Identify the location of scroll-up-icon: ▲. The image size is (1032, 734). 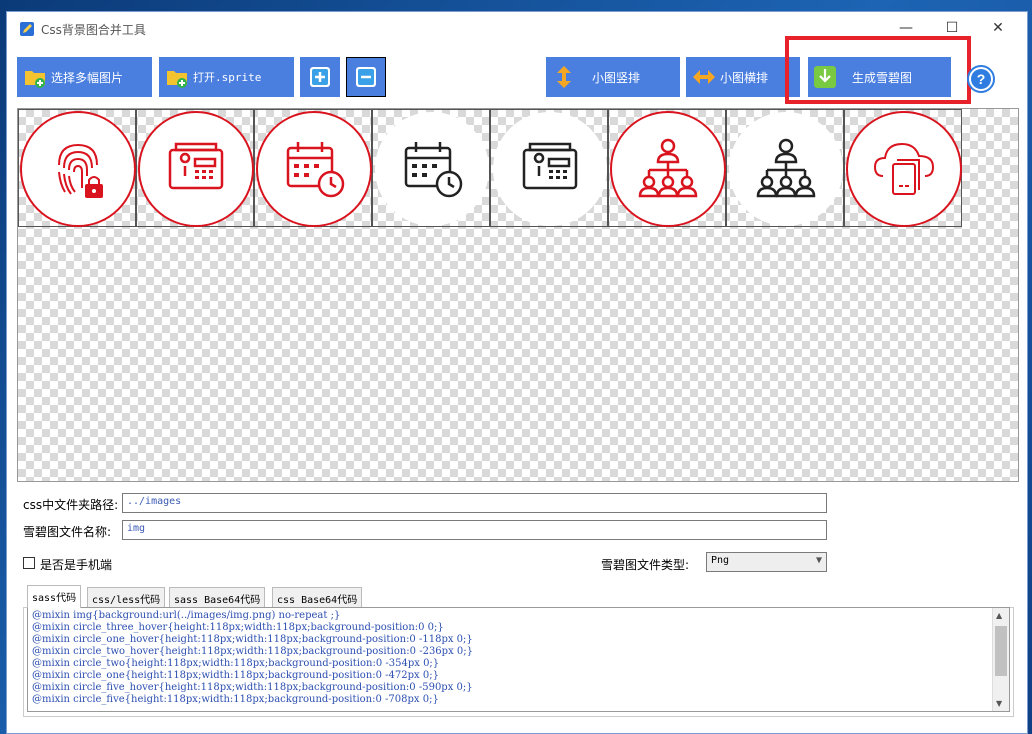
(999, 615).